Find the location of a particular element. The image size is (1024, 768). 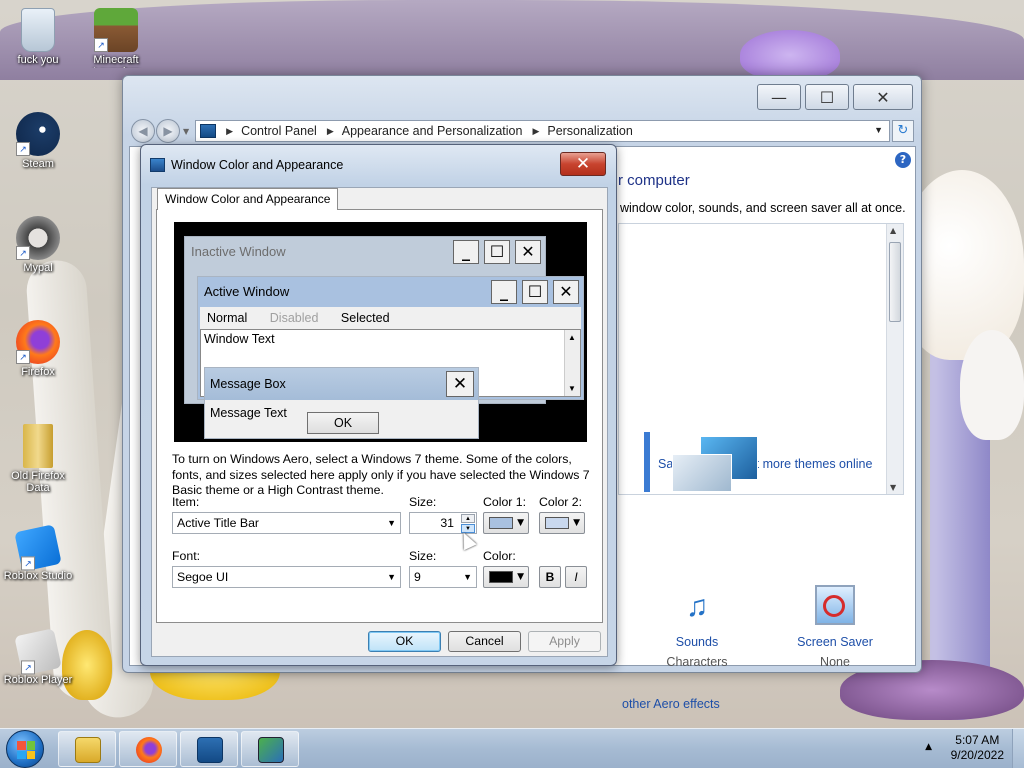

forward-button: ▶ is located at coordinates (168, 131).